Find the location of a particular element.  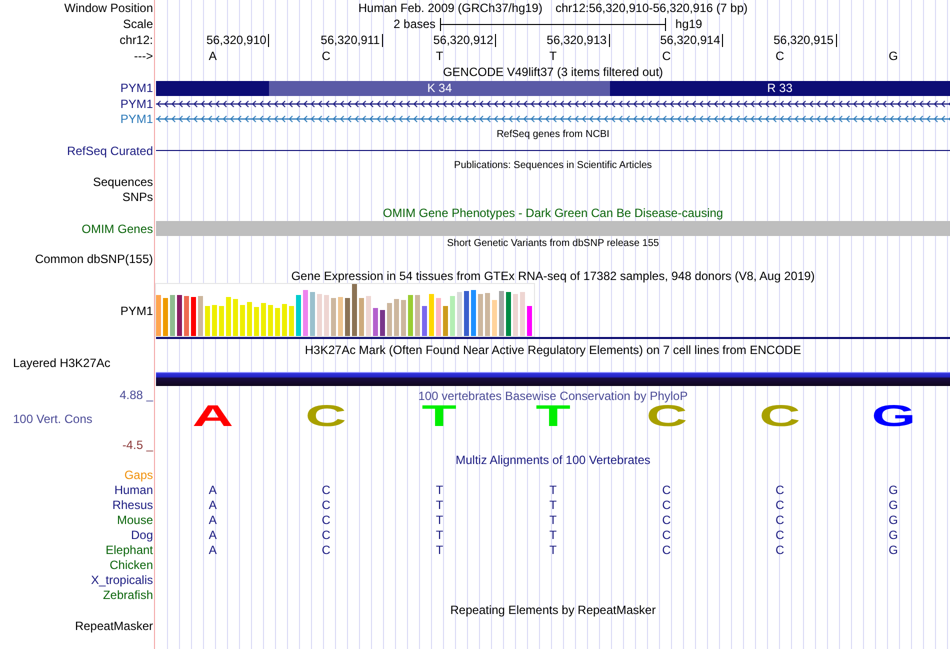

track-title: RefSeq genes from NCBI is located at coordinates (553, 135).